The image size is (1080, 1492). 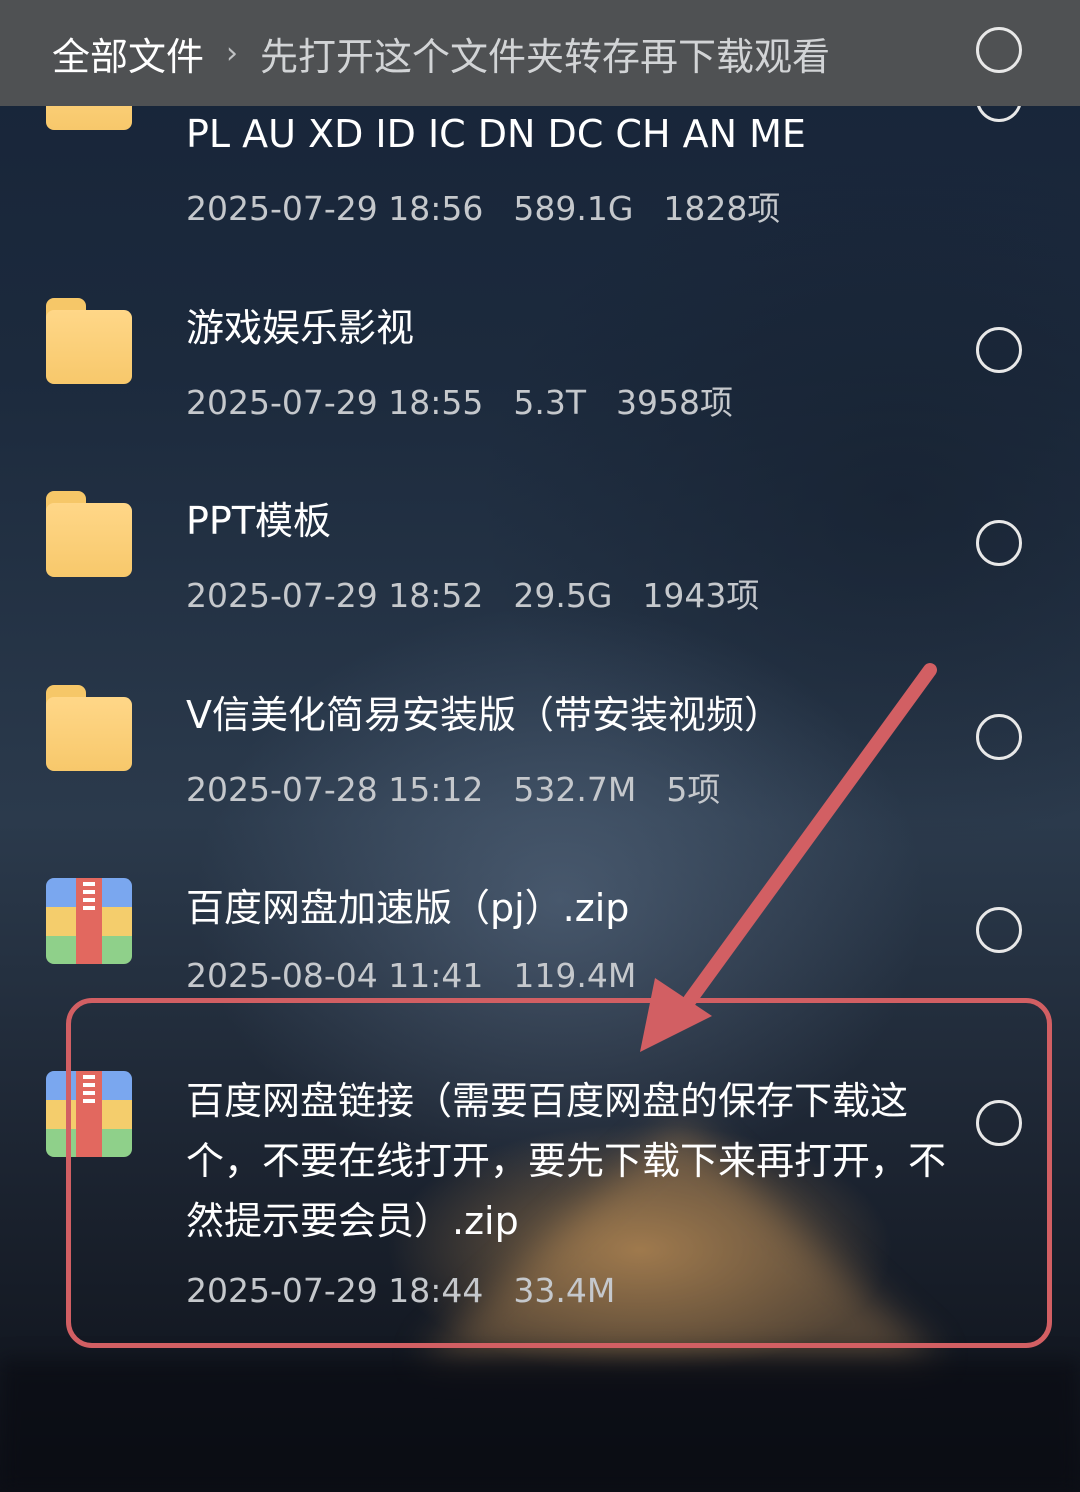 What do you see at coordinates (545, 56) in the screenshot?
I see `breadcrumb-current-folder: 先打开这个文件夹转存再下载观看` at bounding box center [545, 56].